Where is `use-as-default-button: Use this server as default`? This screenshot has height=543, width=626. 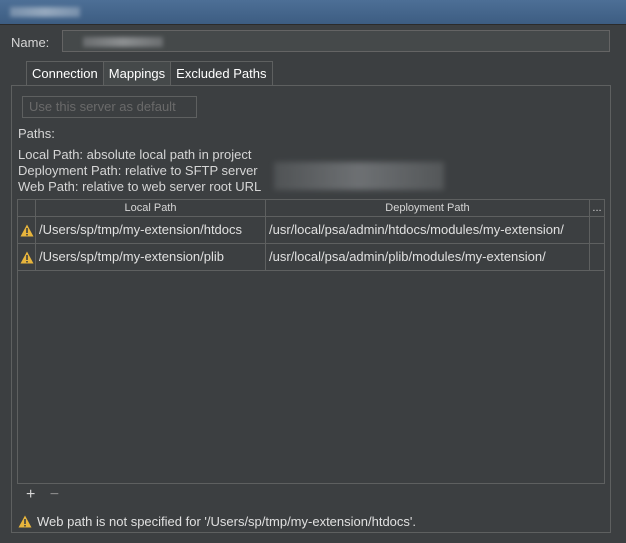
use-as-default-button: Use this server as default is located at coordinates (109, 107).